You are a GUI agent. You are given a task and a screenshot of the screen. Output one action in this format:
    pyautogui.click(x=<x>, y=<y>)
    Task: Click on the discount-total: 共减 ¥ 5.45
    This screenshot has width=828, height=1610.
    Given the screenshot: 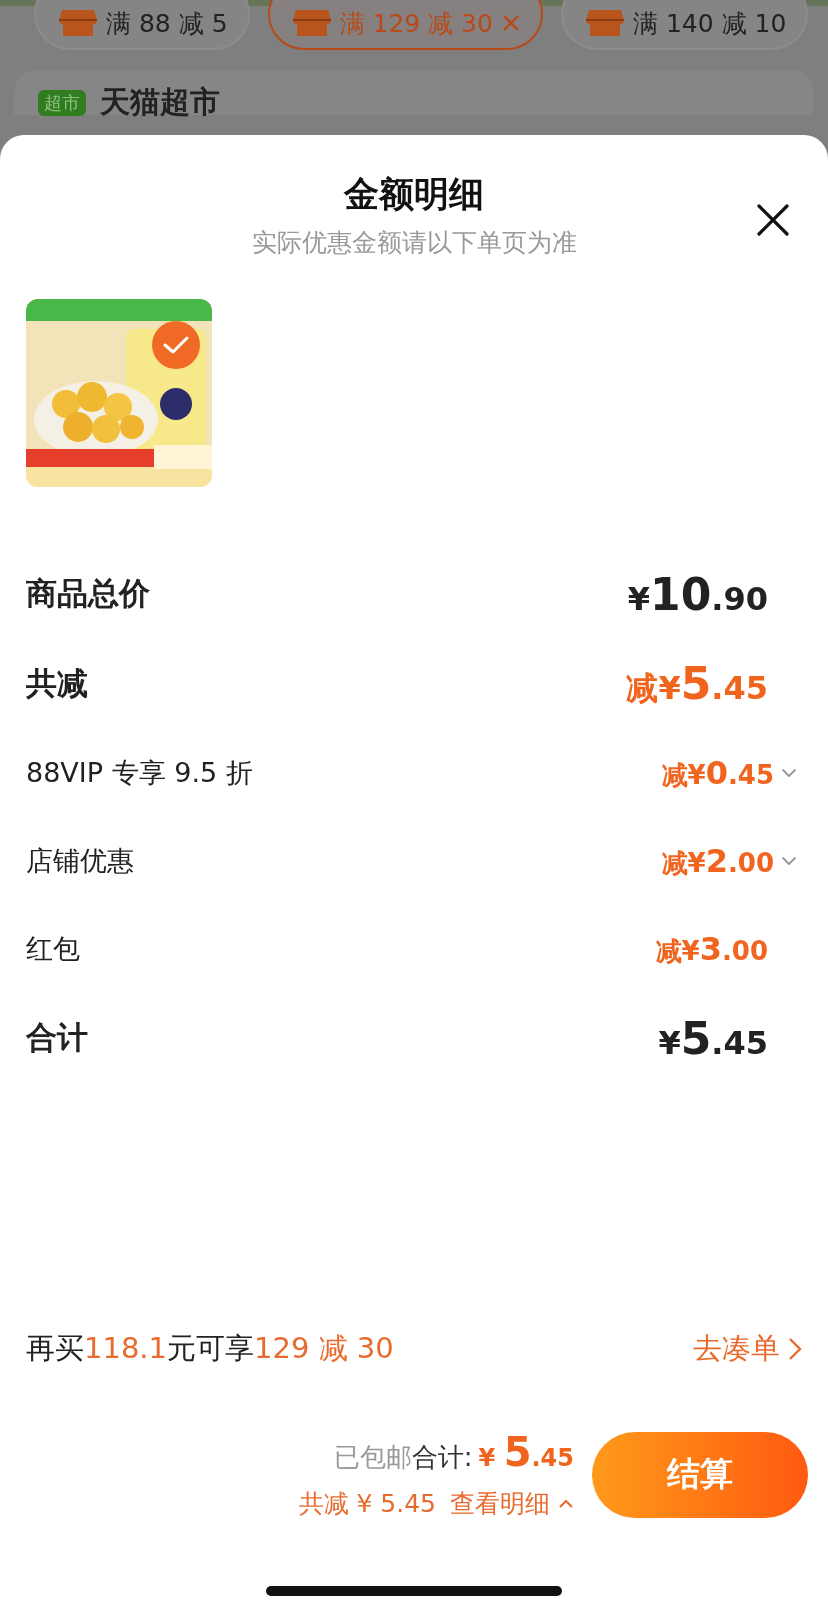 What is the action you would take?
    pyautogui.click(x=367, y=1504)
    